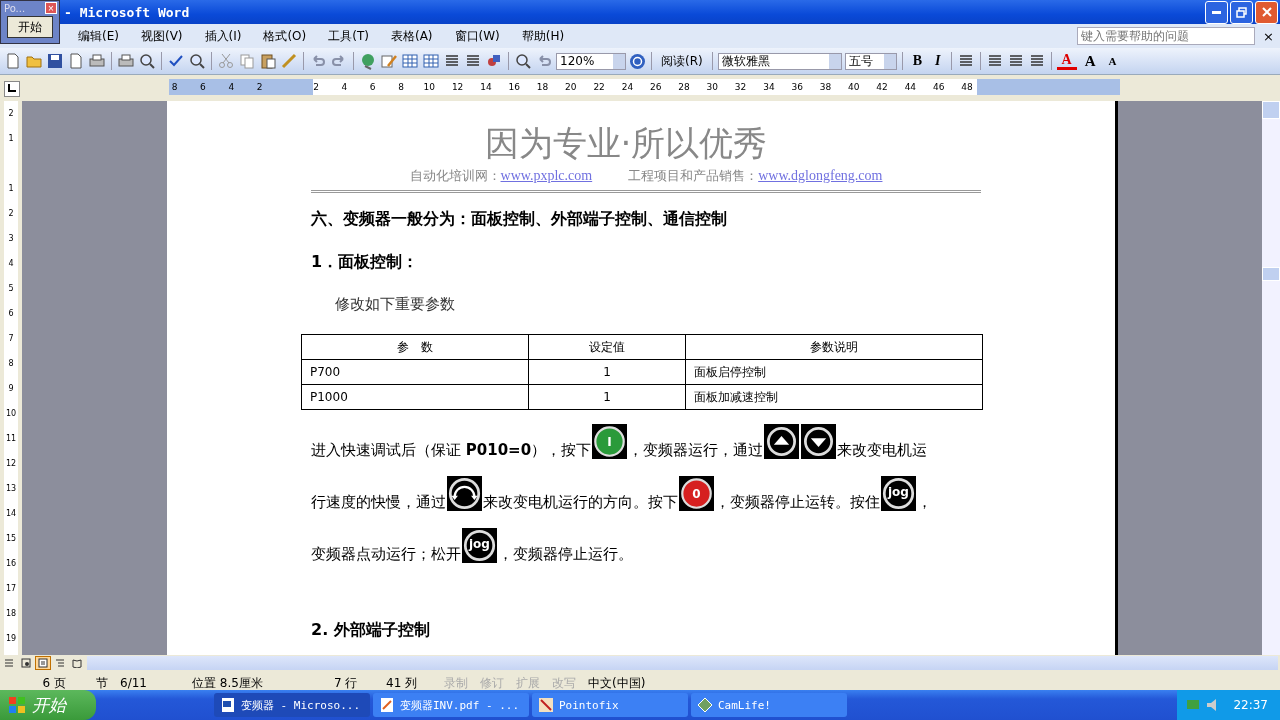 Image resolution: width=1280 pixels, height=720 pixels. I want to click on menu-item: 视图(V), so click(161, 36).